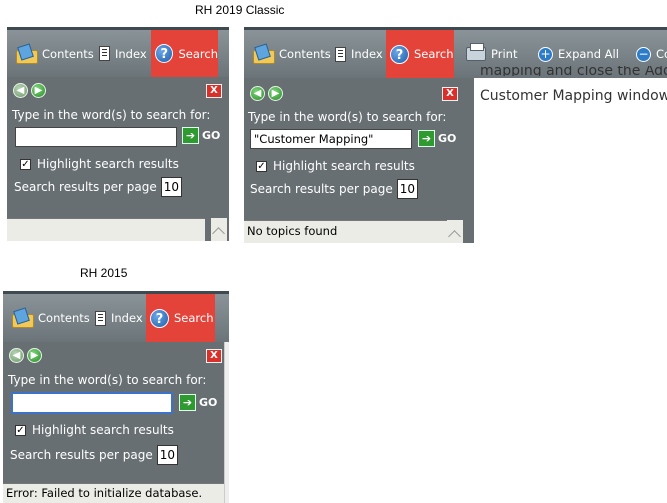 This screenshot has width=667, height=503. I want to click on caption-rh2019-classic: RH 2019 Classic, so click(240, 10).